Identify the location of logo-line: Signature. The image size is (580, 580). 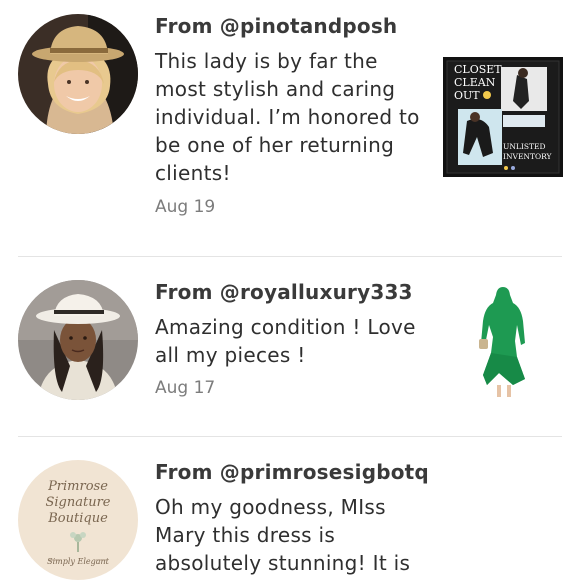
(77, 502).